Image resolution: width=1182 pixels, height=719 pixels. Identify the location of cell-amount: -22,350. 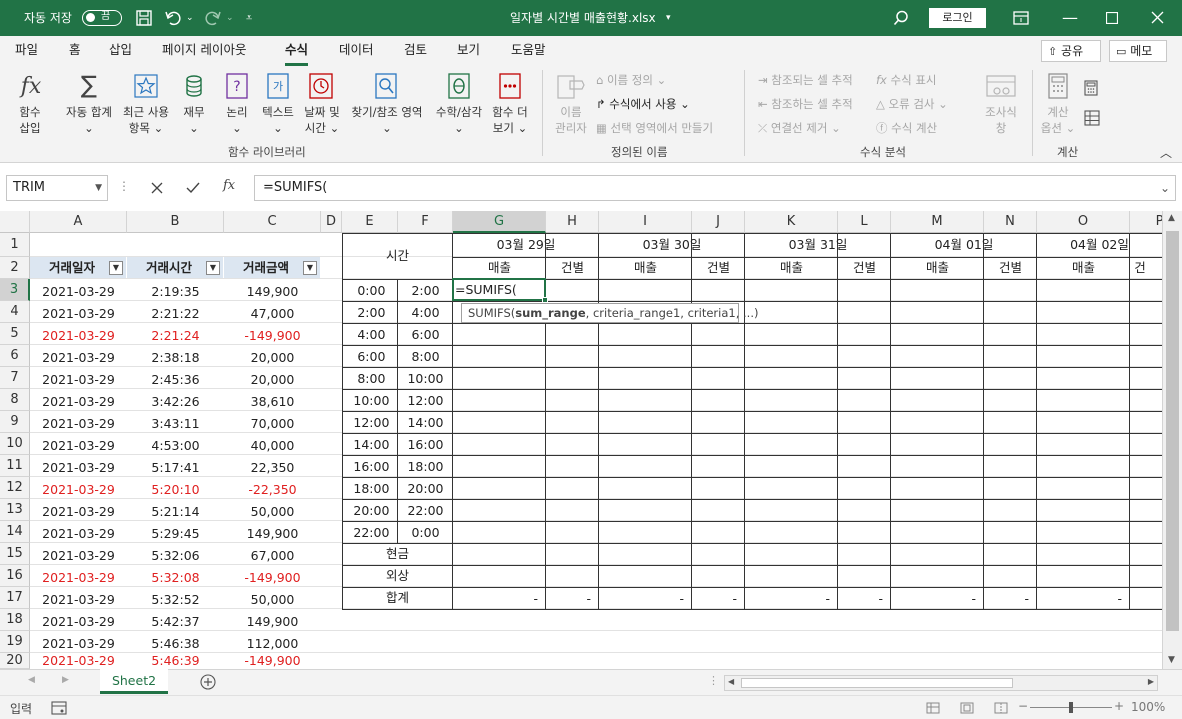
(272, 488).